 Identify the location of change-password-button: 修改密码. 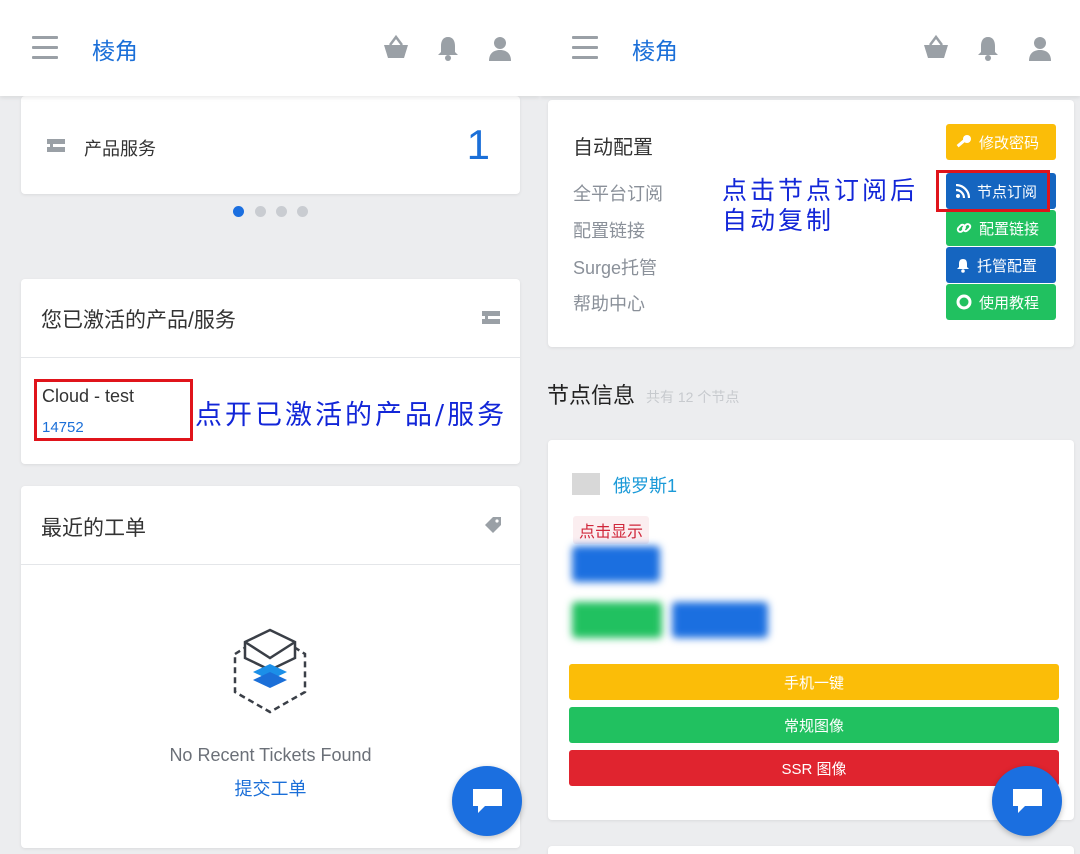
(1001, 142).